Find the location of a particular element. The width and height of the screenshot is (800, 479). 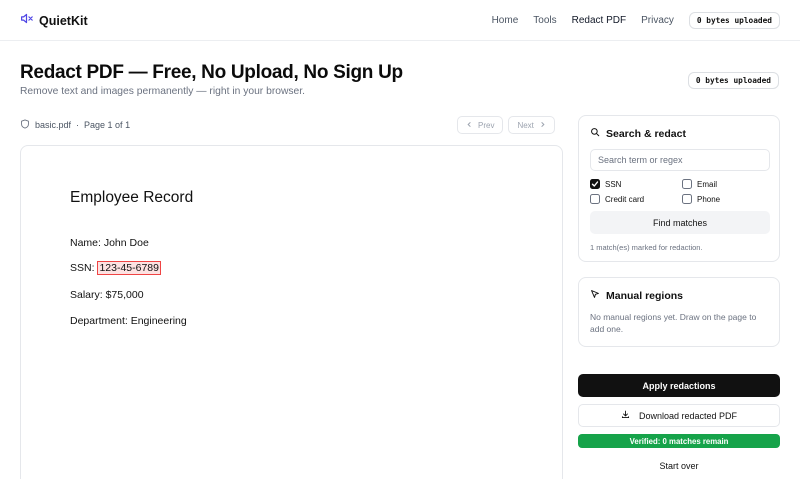

phone-checkbox: Phone is located at coordinates (701, 199).